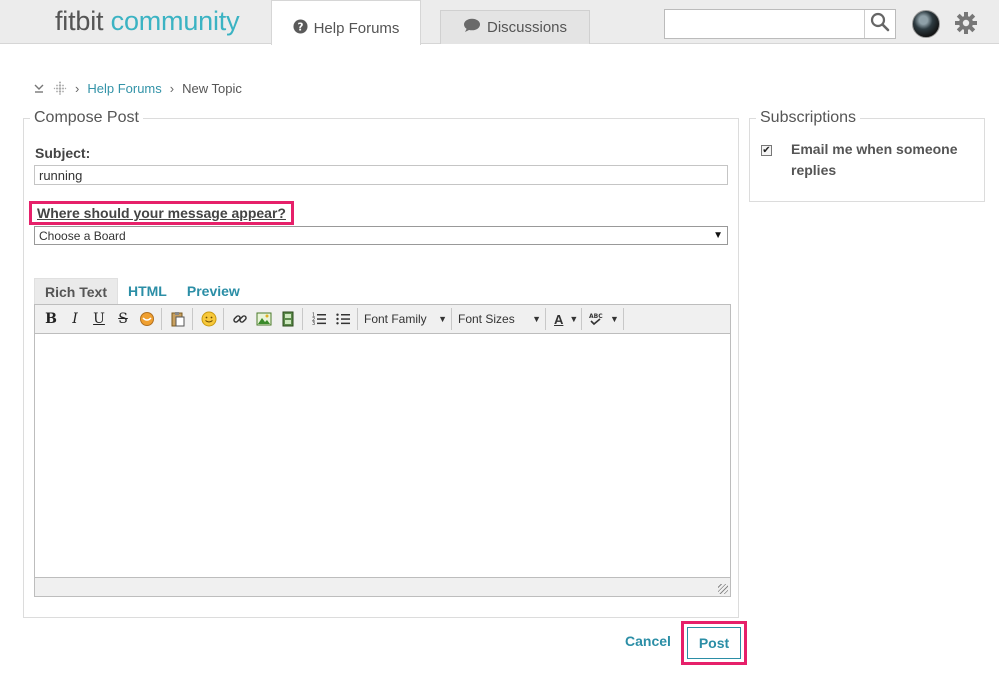 Image resolution: width=999 pixels, height=678 pixels. I want to click on insert-image-button, so click(264, 319).